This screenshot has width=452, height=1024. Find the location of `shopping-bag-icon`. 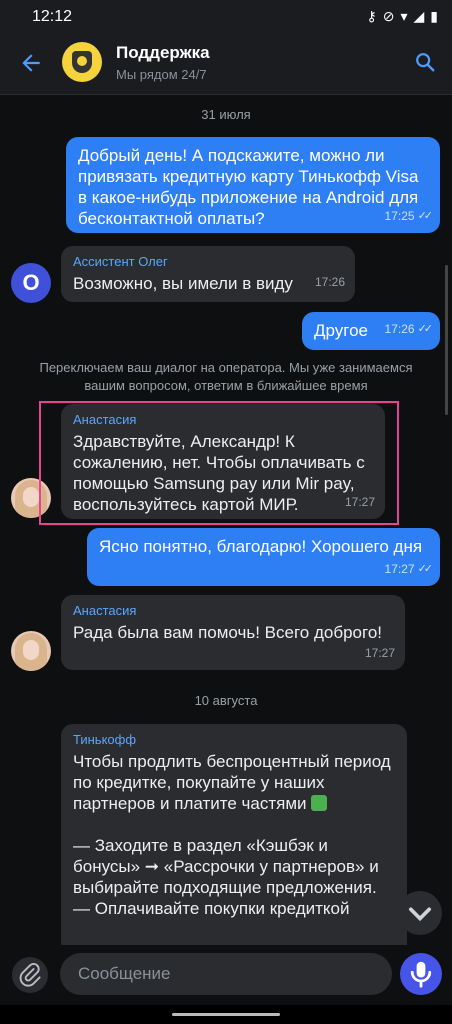

shopping-bag-icon is located at coordinates (319, 803).